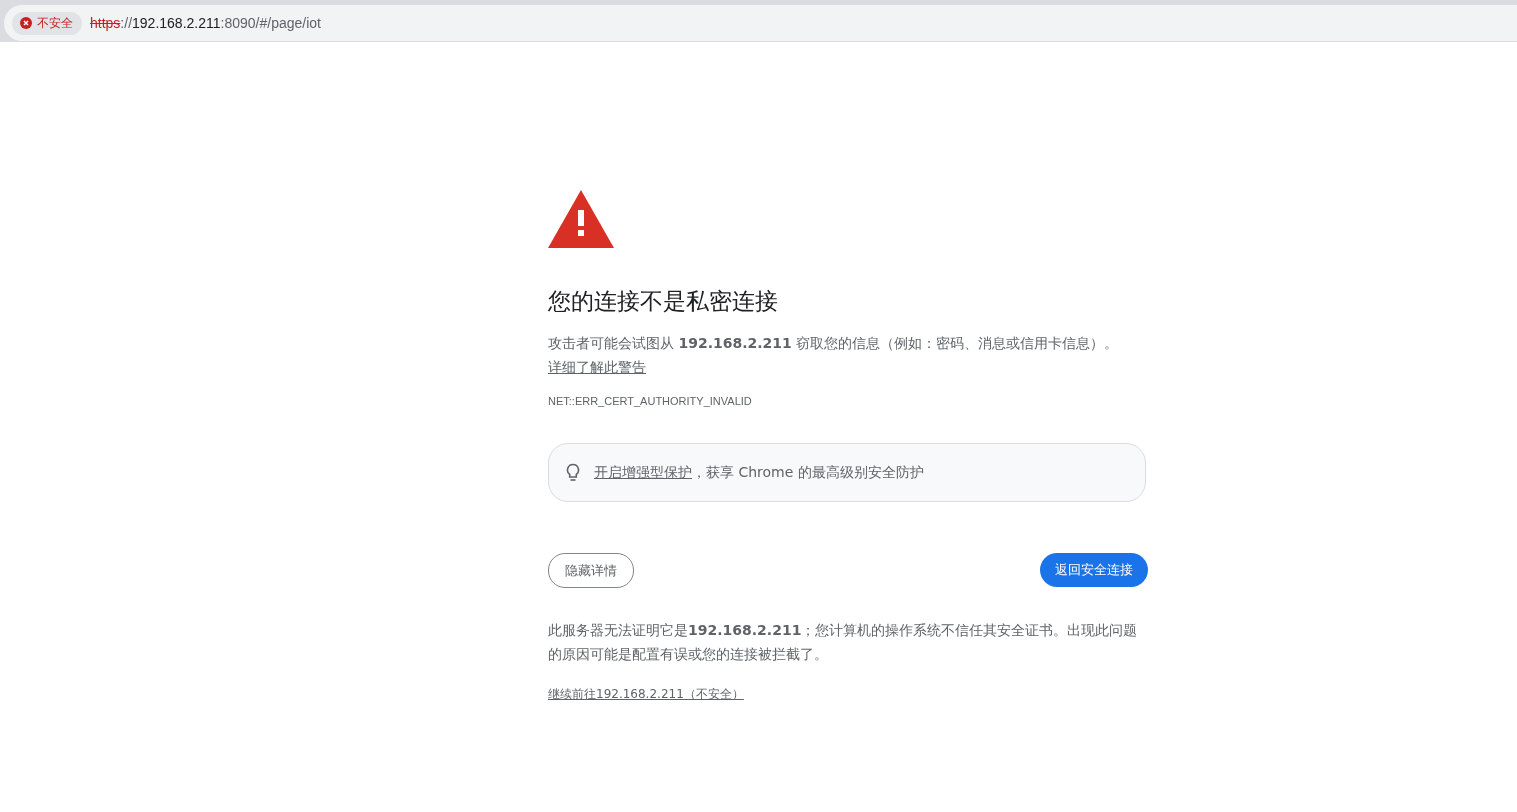 Image resolution: width=1517 pixels, height=812 pixels. I want to click on lightbulb-icon, so click(573, 472).